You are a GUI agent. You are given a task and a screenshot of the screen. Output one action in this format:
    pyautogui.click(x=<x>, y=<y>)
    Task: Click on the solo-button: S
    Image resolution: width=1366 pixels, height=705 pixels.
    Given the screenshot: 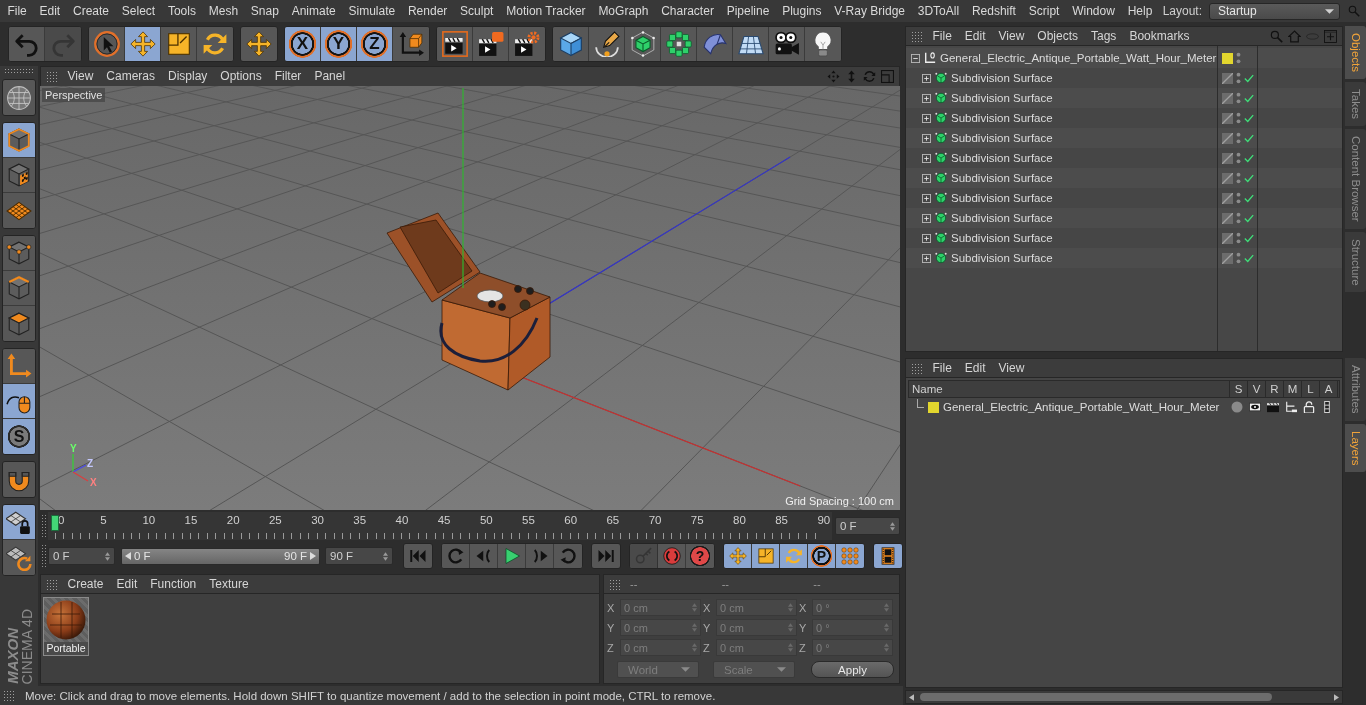 What is the action you would take?
    pyautogui.click(x=19, y=436)
    